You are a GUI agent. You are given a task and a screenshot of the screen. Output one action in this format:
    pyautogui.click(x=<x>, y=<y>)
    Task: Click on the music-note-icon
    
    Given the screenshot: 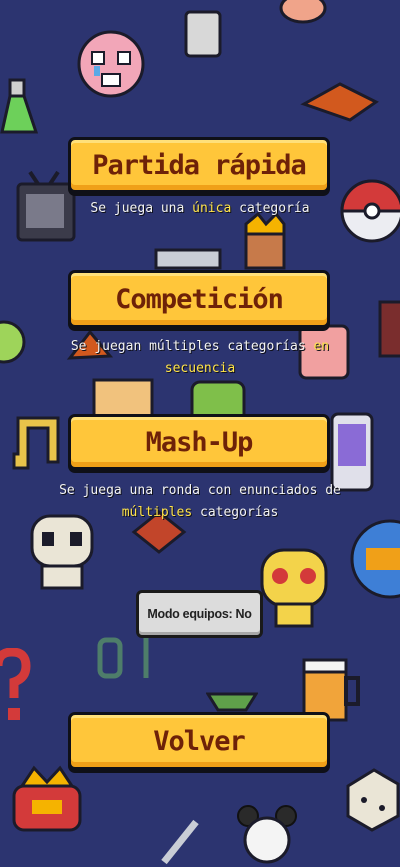 What is the action you would take?
    pyautogui.click(x=38, y=444)
    